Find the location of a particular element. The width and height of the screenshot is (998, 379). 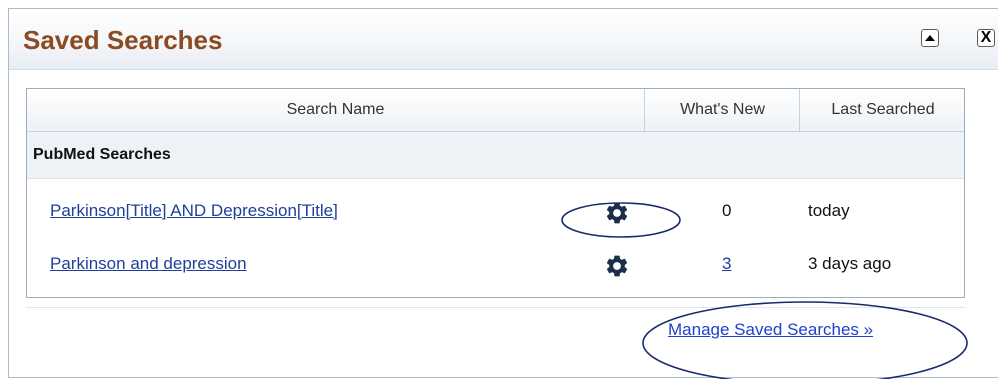

close-button: X is located at coordinates (986, 38).